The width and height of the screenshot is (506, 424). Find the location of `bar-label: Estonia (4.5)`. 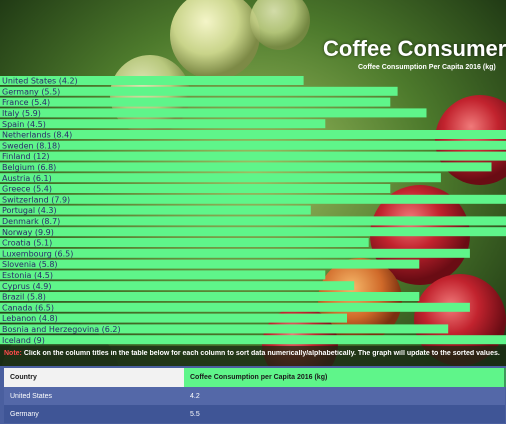

bar-label: Estonia (4.5) is located at coordinates (27, 275).